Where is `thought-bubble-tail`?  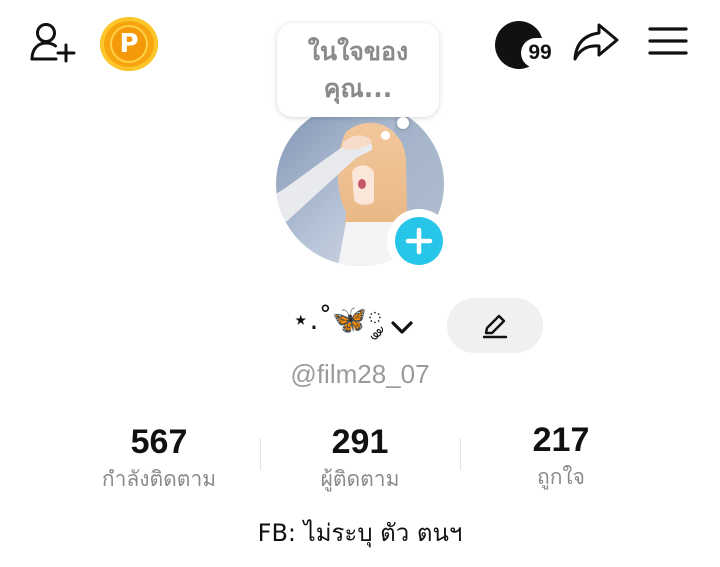 thought-bubble-tail is located at coordinates (403, 123).